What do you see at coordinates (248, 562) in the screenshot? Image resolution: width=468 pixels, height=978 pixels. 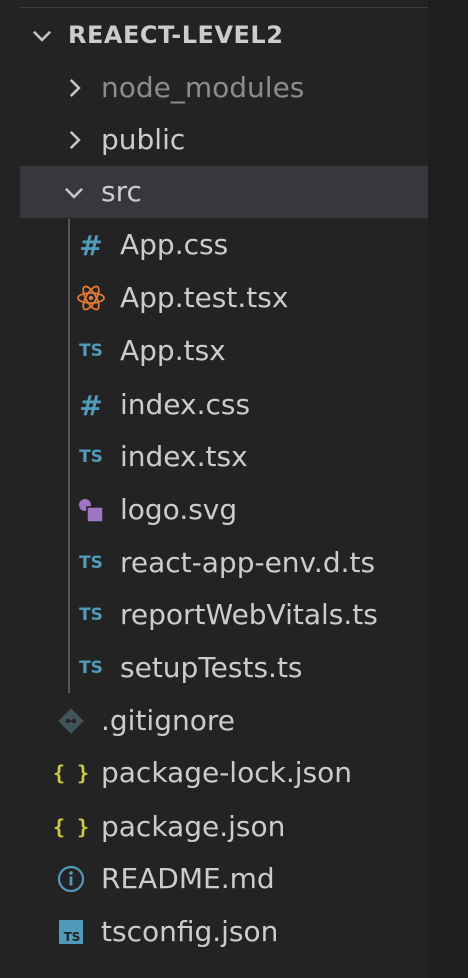 I see `tree-item-label: react-app-env.d.ts` at bounding box center [248, 562].